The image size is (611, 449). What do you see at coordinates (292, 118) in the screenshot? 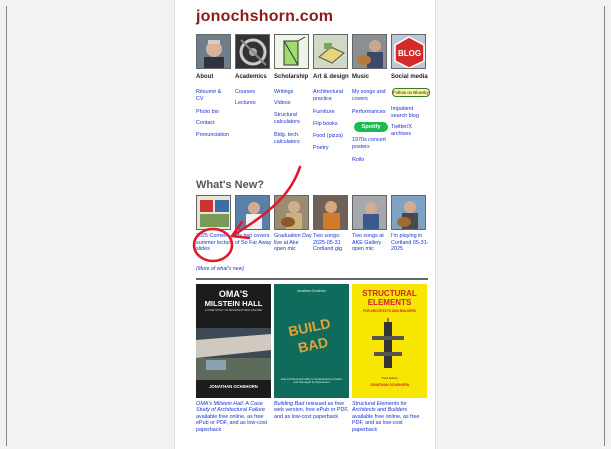
I see `link-structural-calculators: Structural calculators` at bounding box center [292, 118].